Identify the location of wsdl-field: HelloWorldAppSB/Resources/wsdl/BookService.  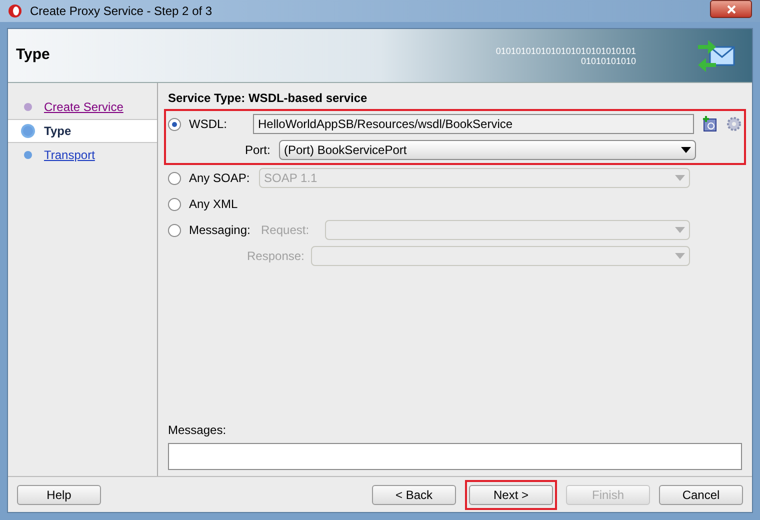
(473, 124).